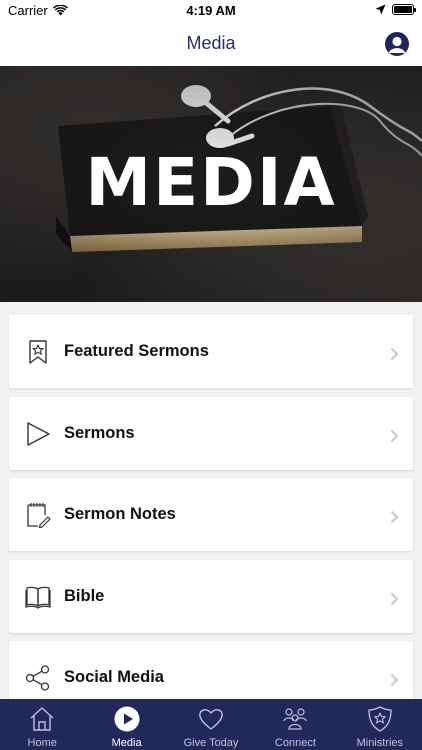 Image resolution: width=422 pixels, height=750 pixels. I want to click on hero-title: MEDIA, so click(211, 182).